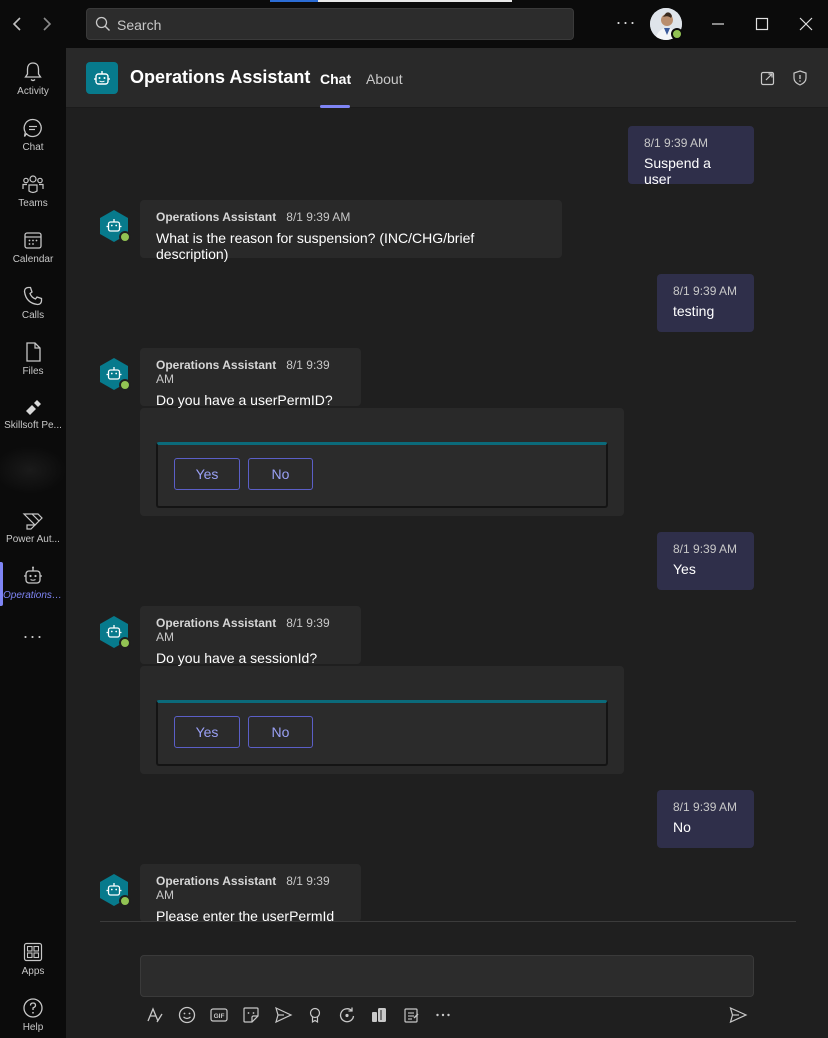  I want to click on sent-message: 8/1 9:39 AM testing, so click(705, 303).